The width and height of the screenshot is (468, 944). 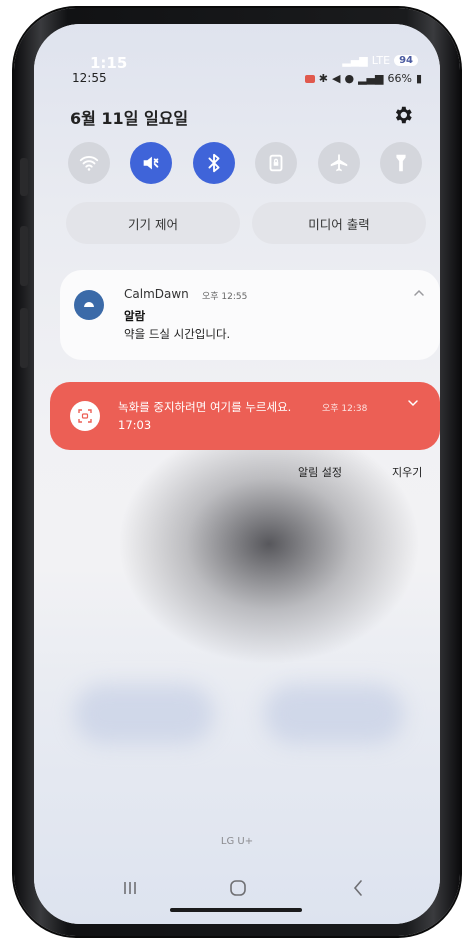 I want to click on status-right-icons: ✱ ◀ ● ▂▄▆ 66% ▮, so click(x=363, y=78).